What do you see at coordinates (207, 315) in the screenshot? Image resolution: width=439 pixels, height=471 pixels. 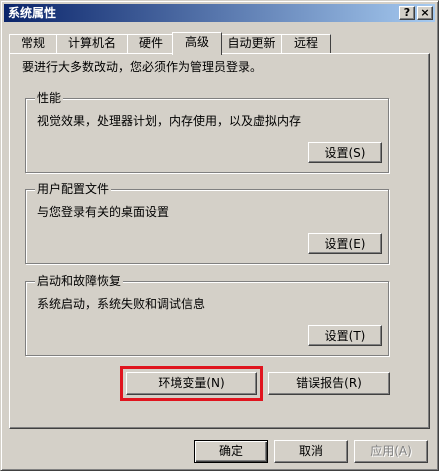 I see `startup-recovery-group: 启动和故障恢复 系统启动，系统失败和调试信息 设置(T)` at bounding box center [207, 315].